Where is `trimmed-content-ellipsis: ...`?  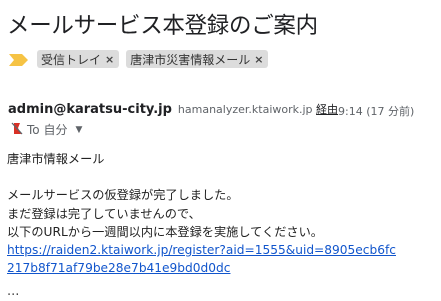 trimmed-content-ellipsis: ... is located at coordinates (13, 291).